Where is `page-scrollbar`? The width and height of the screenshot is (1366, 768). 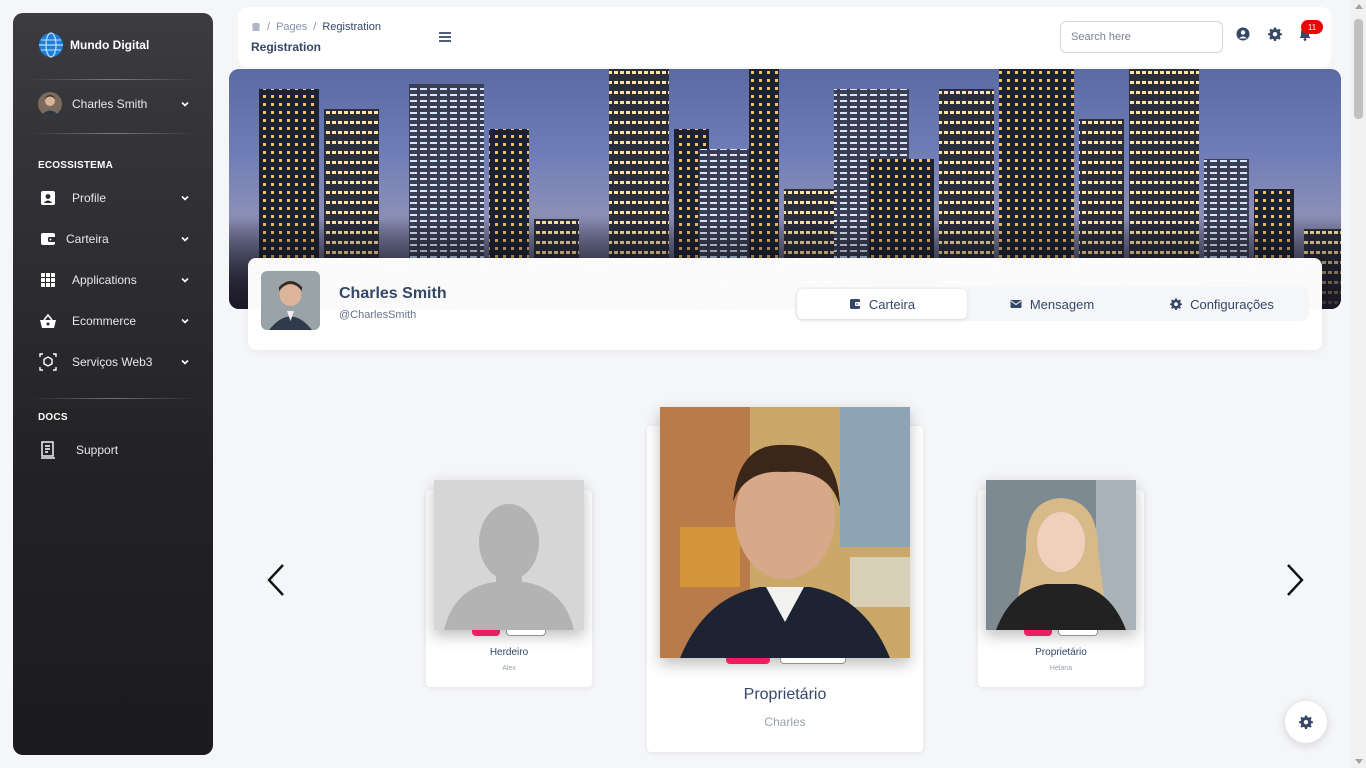 page-scrollbar is located at coordinates (1358, 384).